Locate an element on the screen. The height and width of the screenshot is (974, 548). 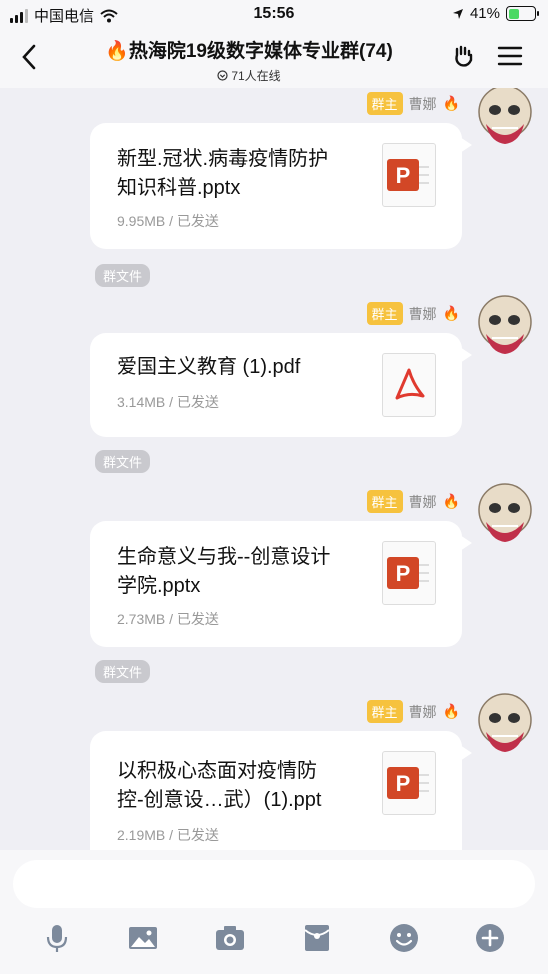
file-size: 2.19MB / 已发送 is located at coordinates (168, 835).